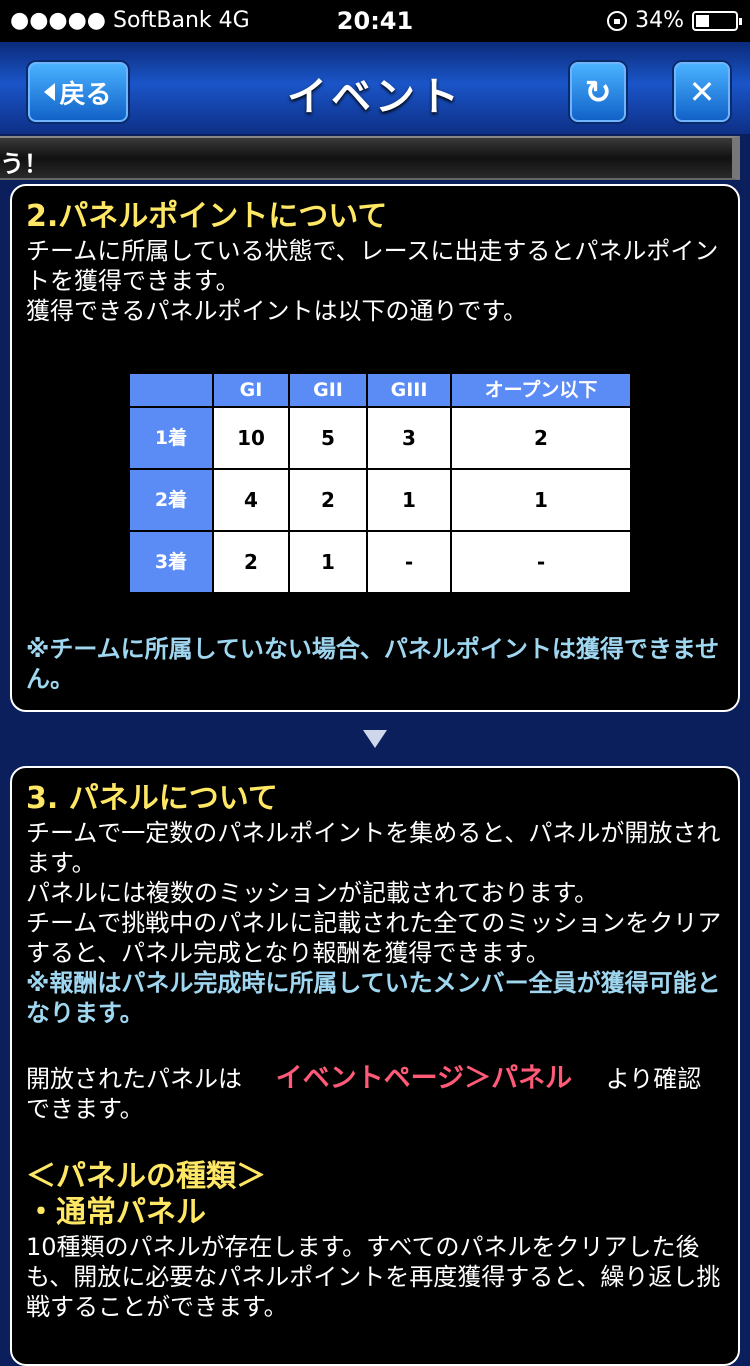 The height and width of the screenshot is (1366, 750). I want to click on table-cell: 4, so click(251, 500).